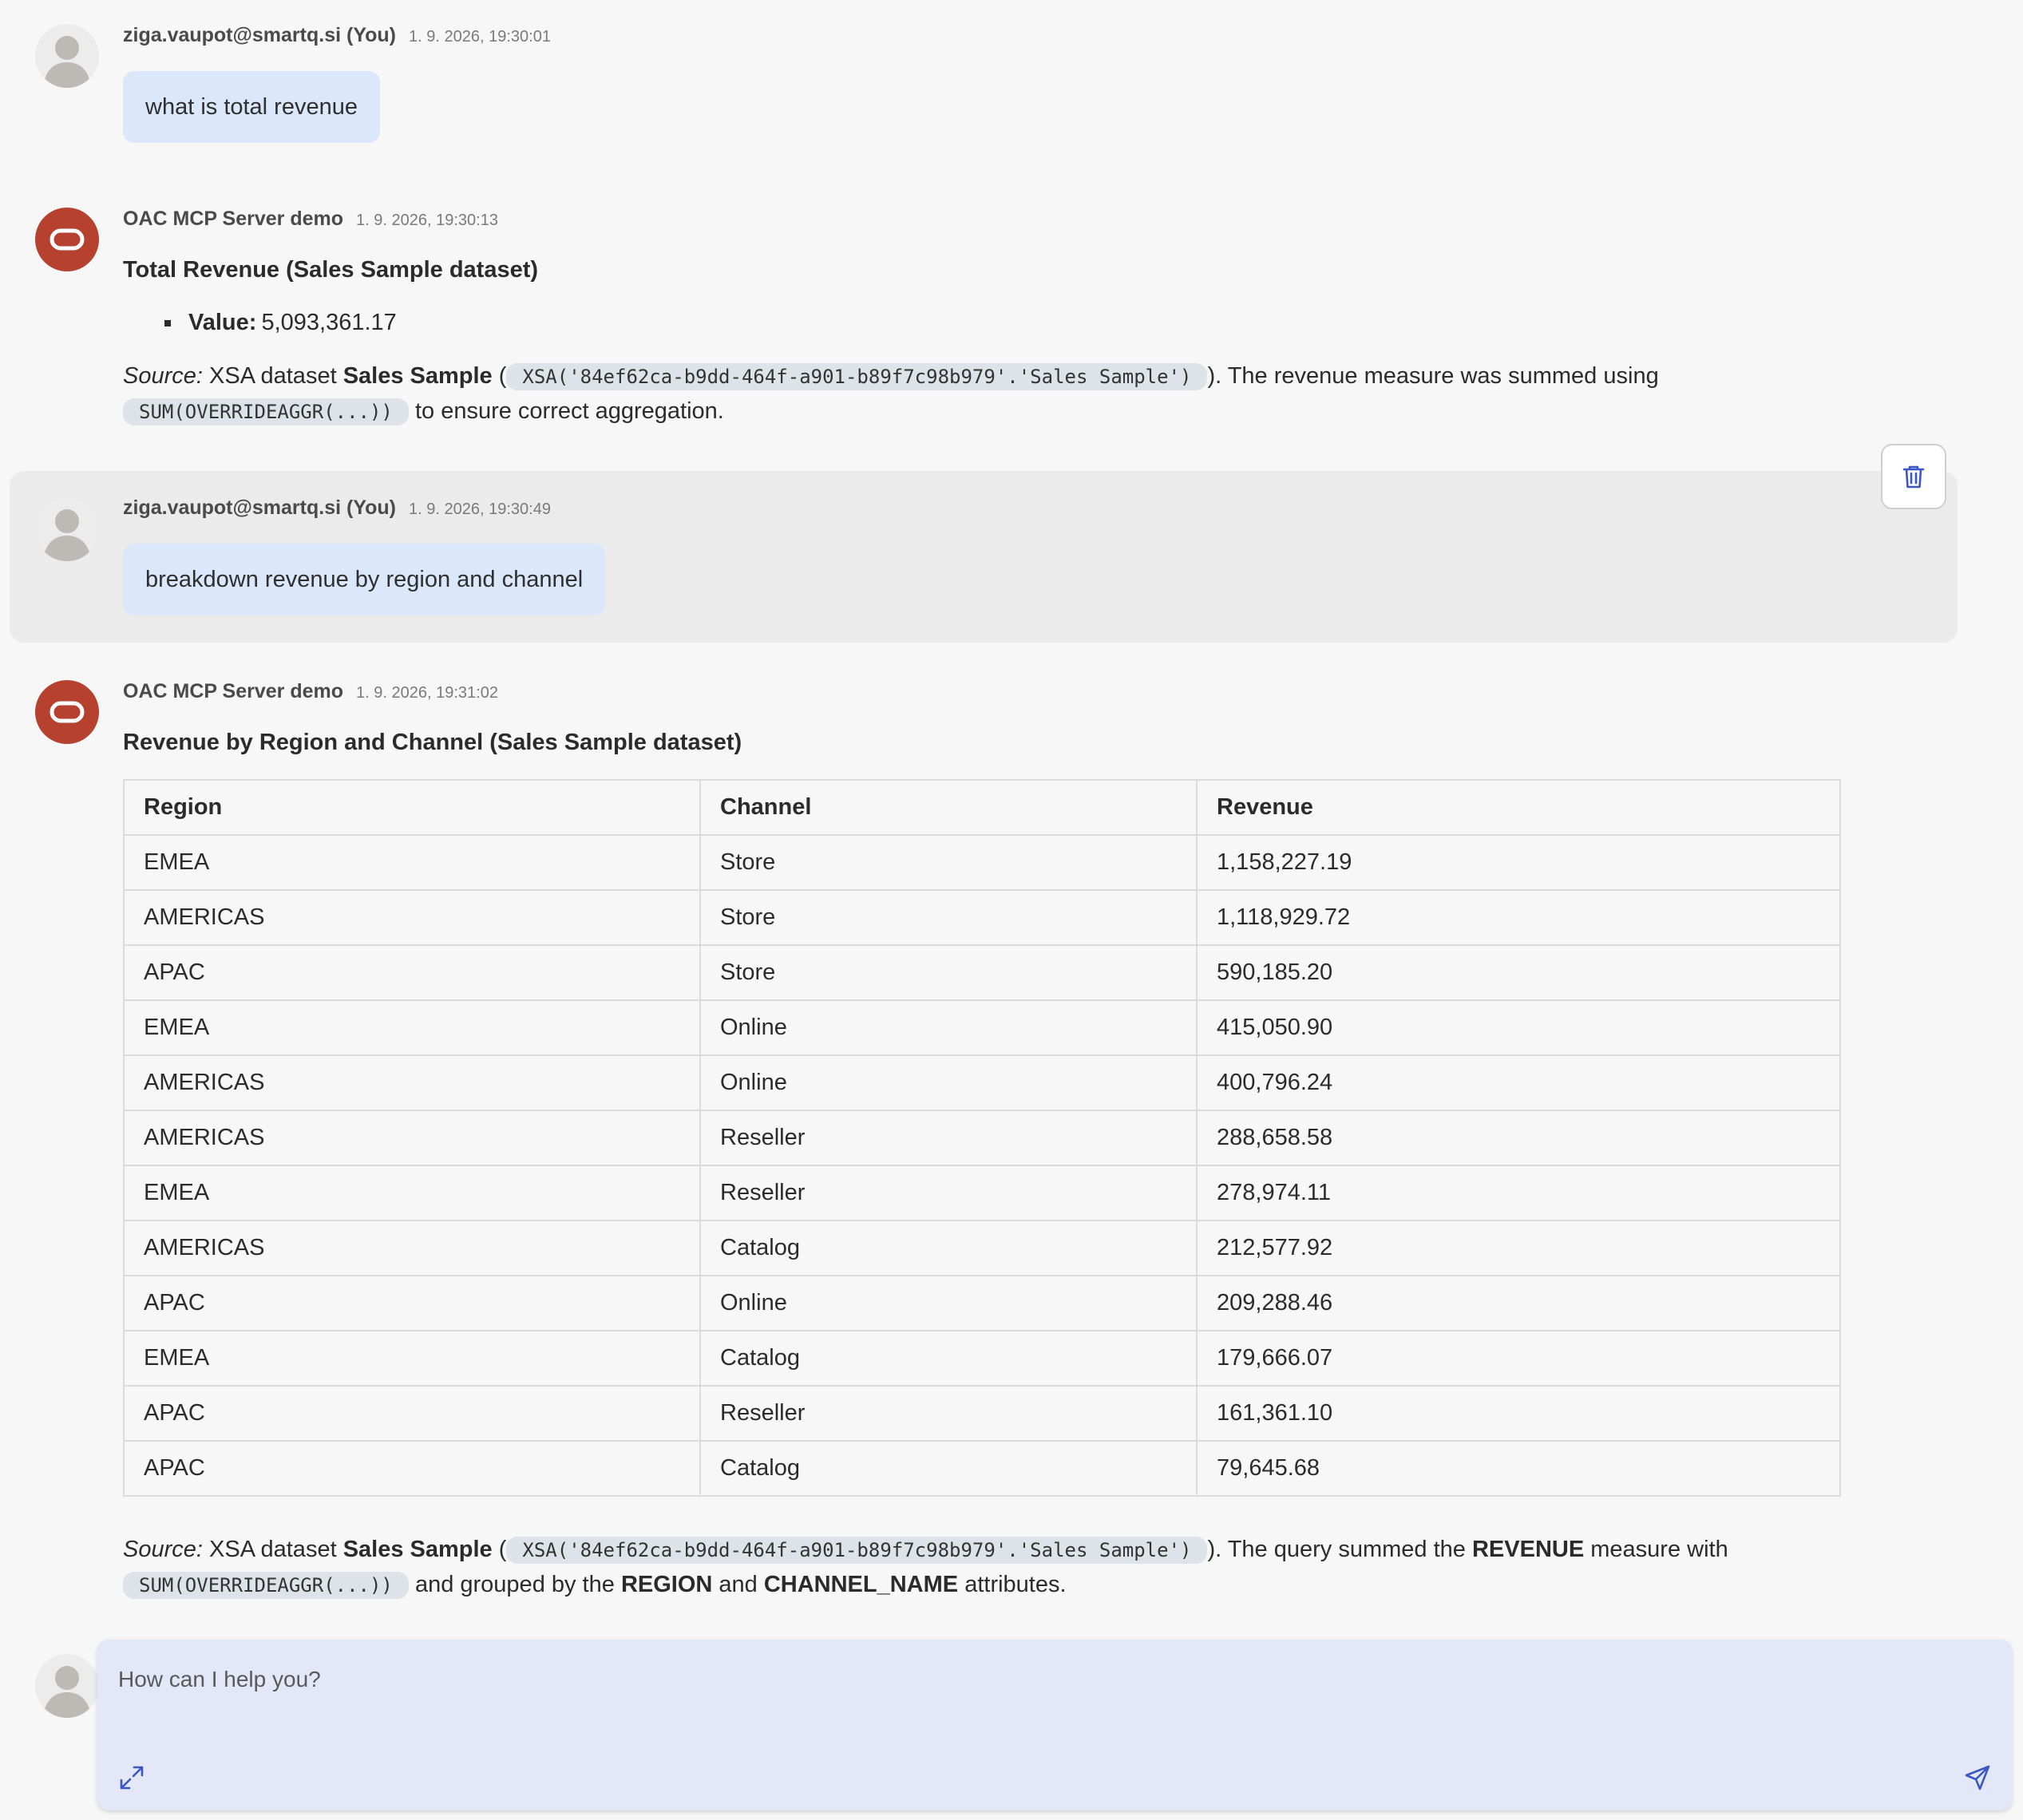  I want to click on column-header-revenue: Revenue, so click(1518, 807).